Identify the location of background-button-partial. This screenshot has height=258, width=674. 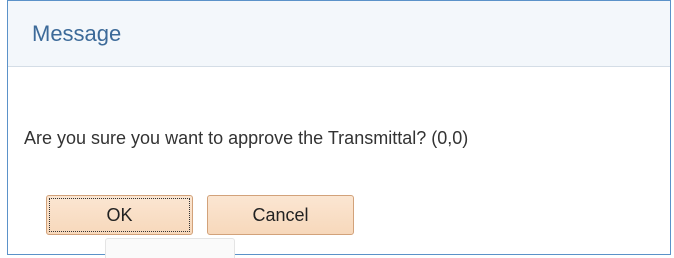
(170, 248).